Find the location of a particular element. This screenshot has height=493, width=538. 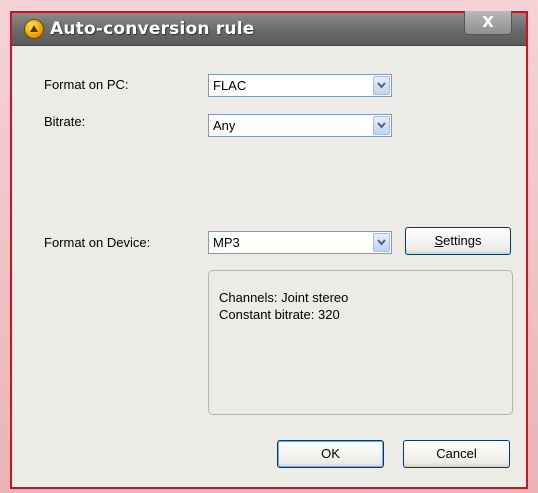

format-pc-select: FLAC is located at coordinates (300, 85).